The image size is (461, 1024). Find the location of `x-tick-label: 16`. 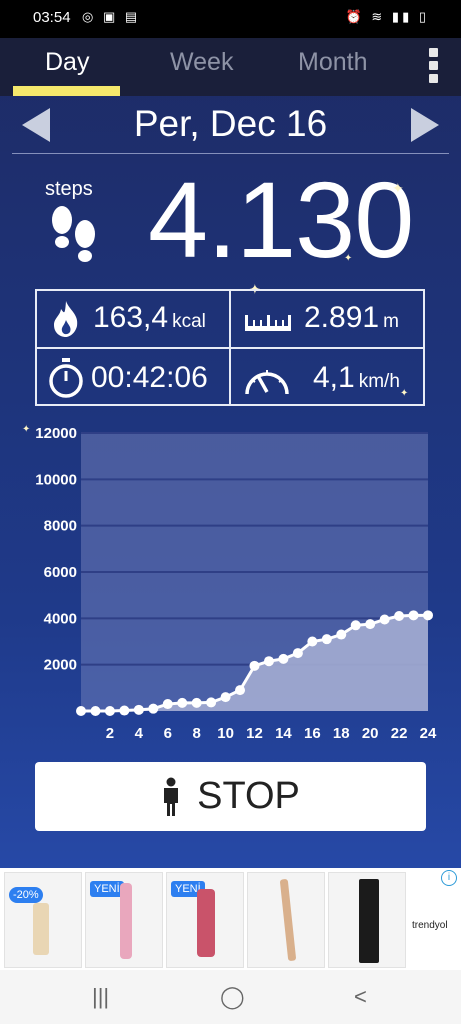

x-tick-label: 16 is located at coordinates (312, 733).